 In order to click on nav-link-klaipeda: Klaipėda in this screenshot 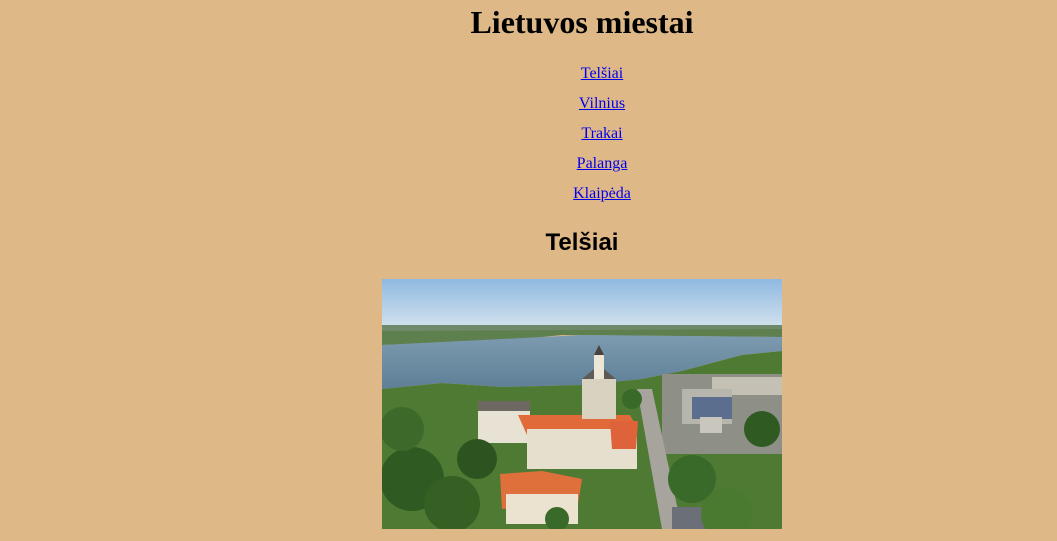, I will do `click(528, 198)`.